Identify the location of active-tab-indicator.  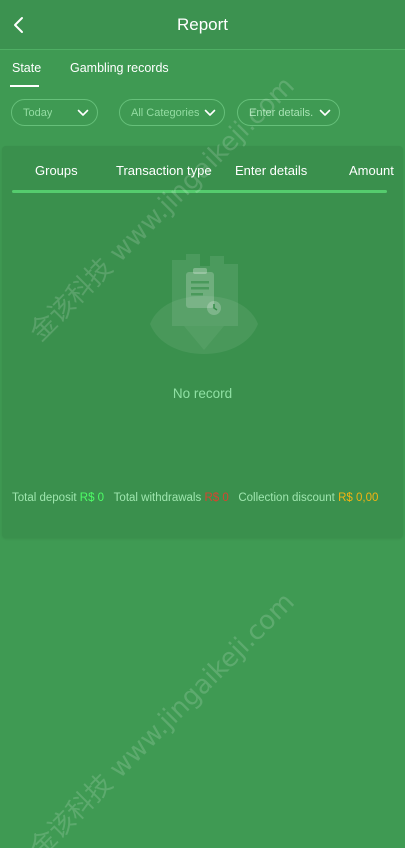
(24, 86).